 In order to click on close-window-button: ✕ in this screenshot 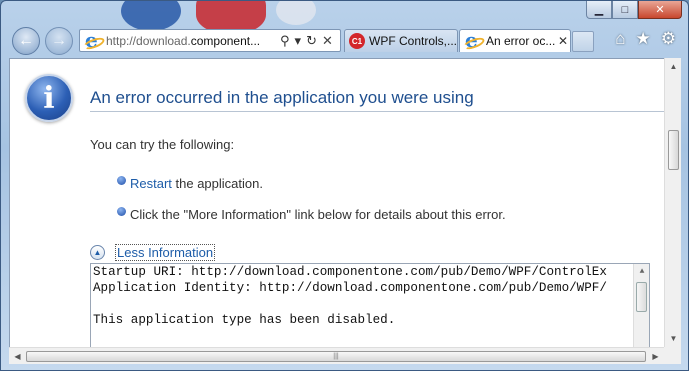, I will do `click(660, 10)`.